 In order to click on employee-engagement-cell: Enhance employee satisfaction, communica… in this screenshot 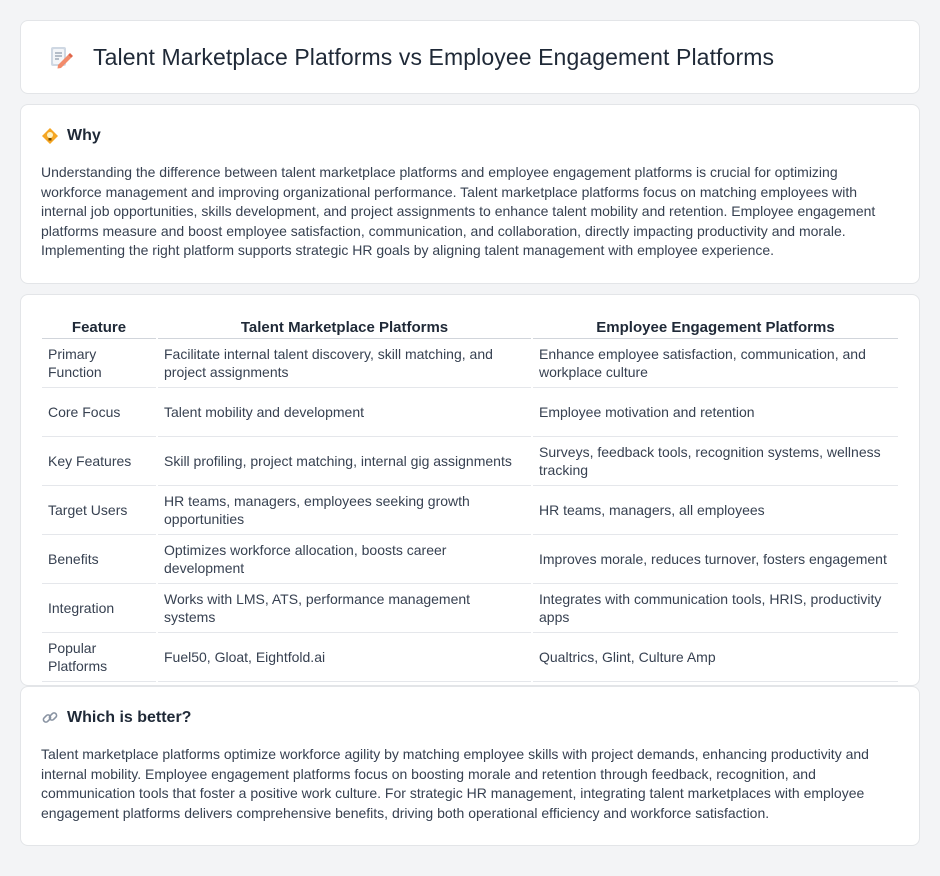, I will do `click(714, 363)`.